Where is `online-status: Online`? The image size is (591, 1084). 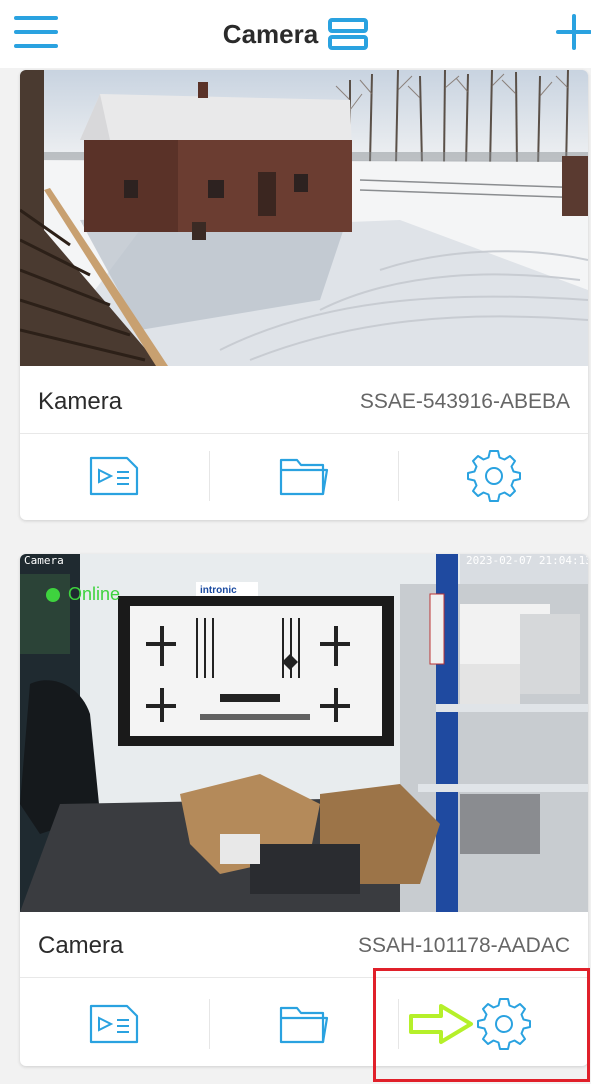
online-status: Online is located at coordinates (83, 594).